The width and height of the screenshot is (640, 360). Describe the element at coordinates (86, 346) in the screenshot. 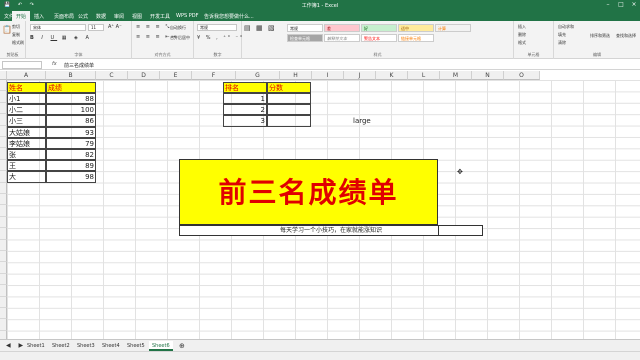

I see `sheet-tab-sheet3: Sheet3` at that location.